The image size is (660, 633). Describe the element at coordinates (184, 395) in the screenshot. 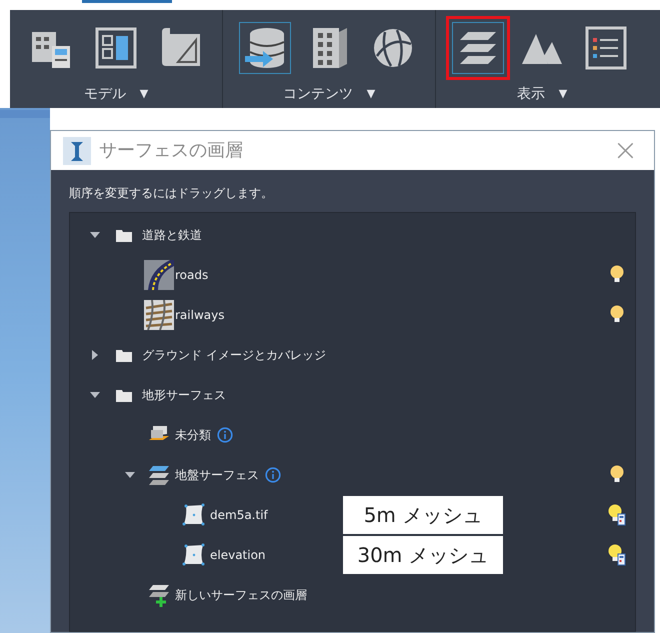

I see `layer-label: 地形サーフェス` at that location.